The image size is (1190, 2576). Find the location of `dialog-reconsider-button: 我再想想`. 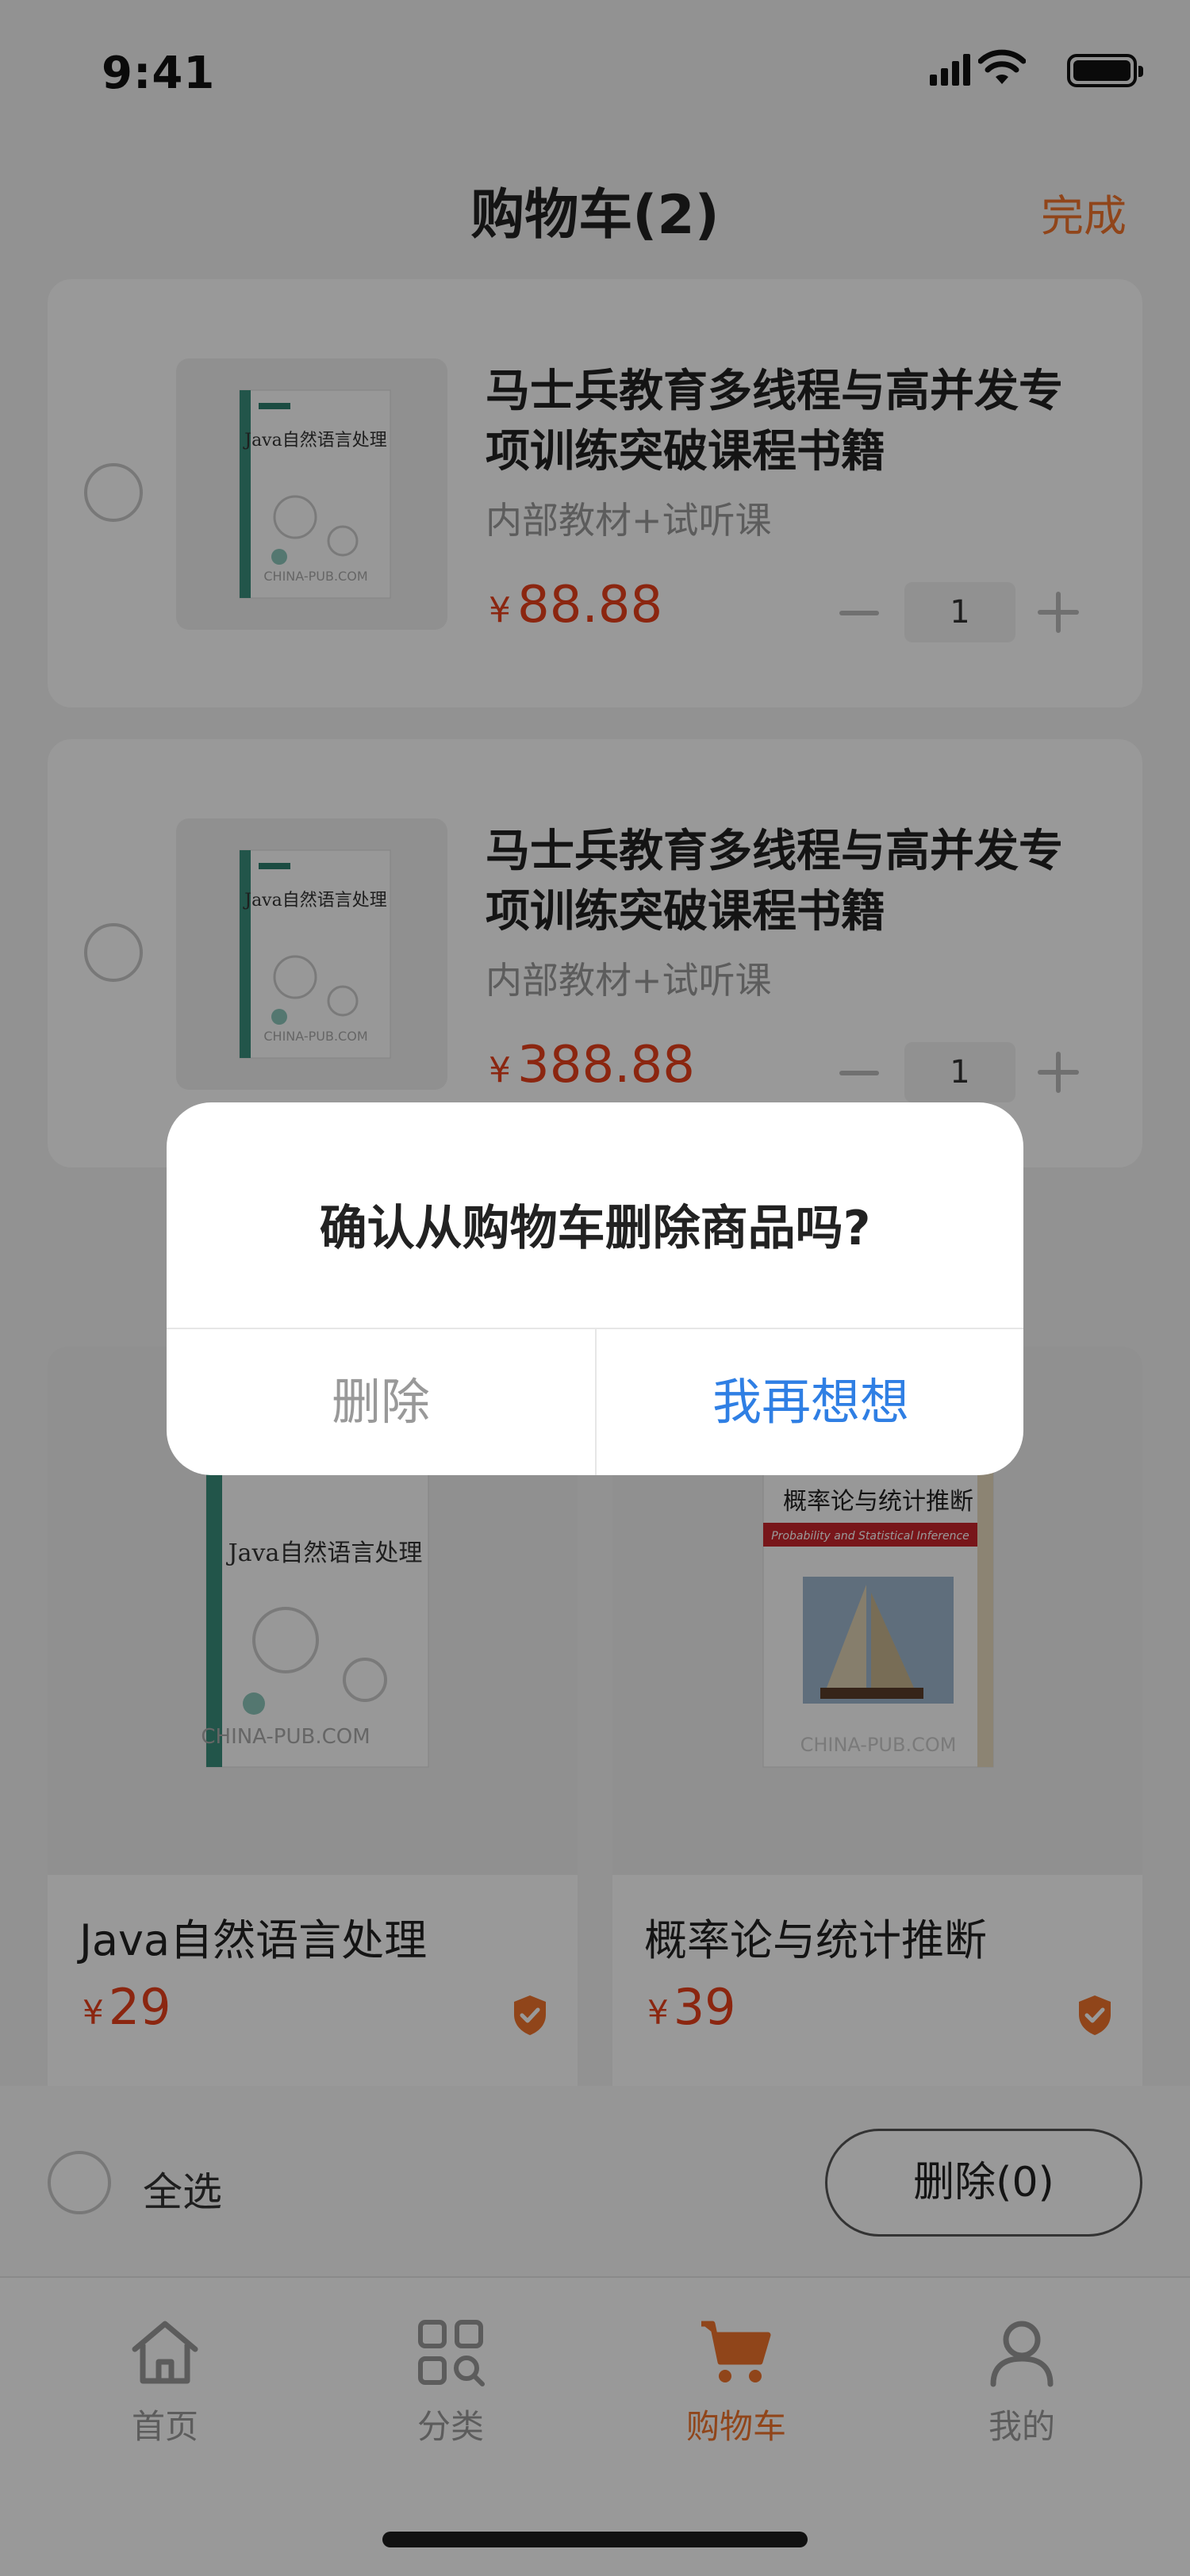

dialog-reconsider-button: 我再想想 is located at coordinates (810, 1402).